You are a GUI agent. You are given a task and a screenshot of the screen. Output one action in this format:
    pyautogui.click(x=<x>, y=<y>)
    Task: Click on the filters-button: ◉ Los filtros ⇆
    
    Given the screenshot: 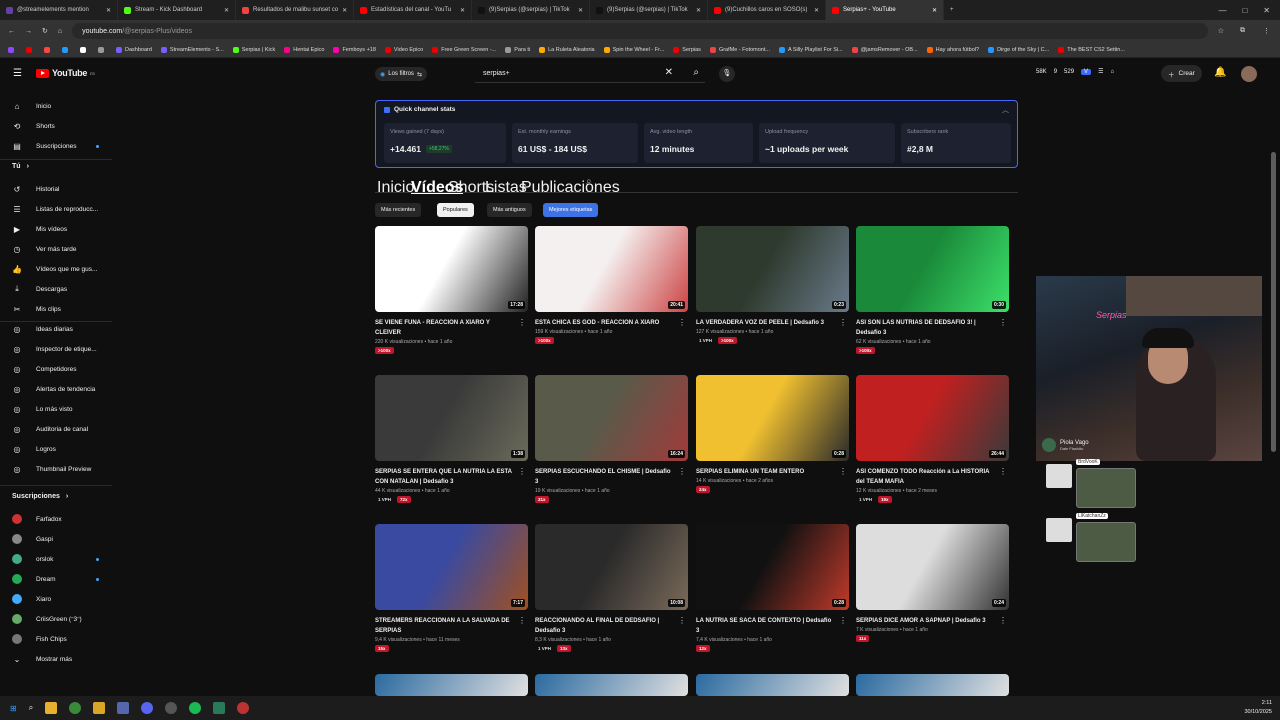 What is the action you would take?
    pyautogui.click(x=401, y=74)
    